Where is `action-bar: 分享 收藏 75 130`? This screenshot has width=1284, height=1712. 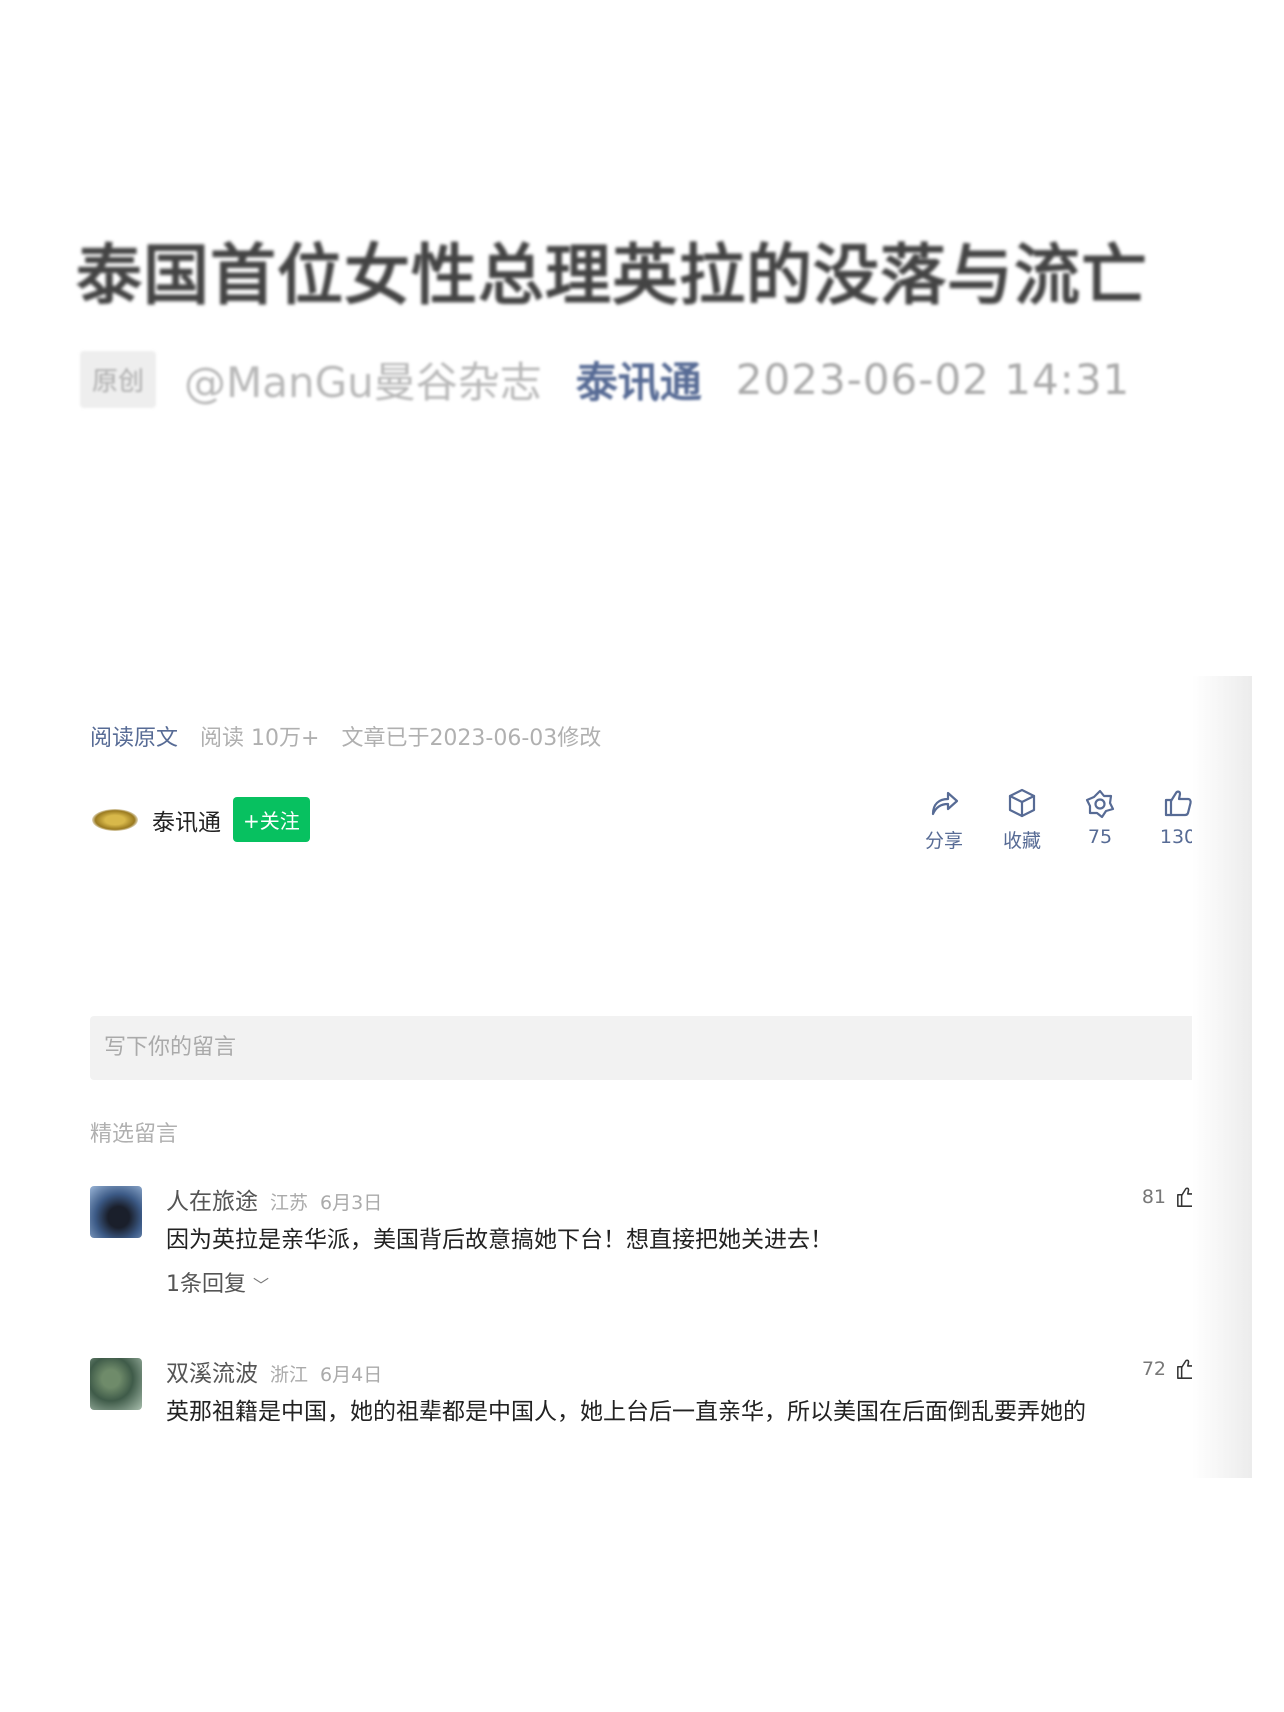 action-bar: 分享 收藏 75 130 is located at coordinates (1061, 819).